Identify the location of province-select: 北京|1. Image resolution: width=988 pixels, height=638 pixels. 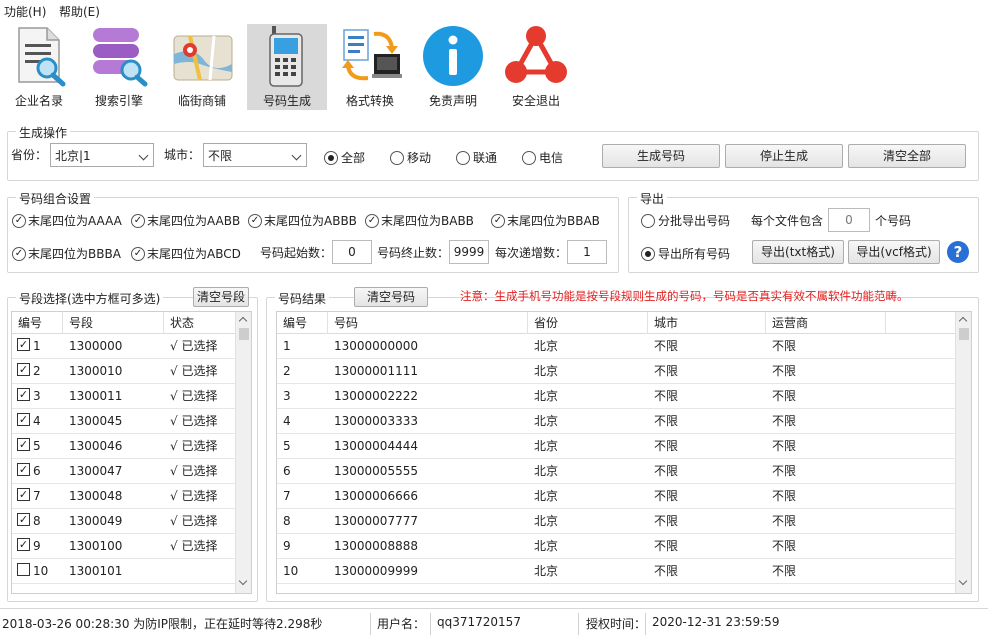
(102, 155).